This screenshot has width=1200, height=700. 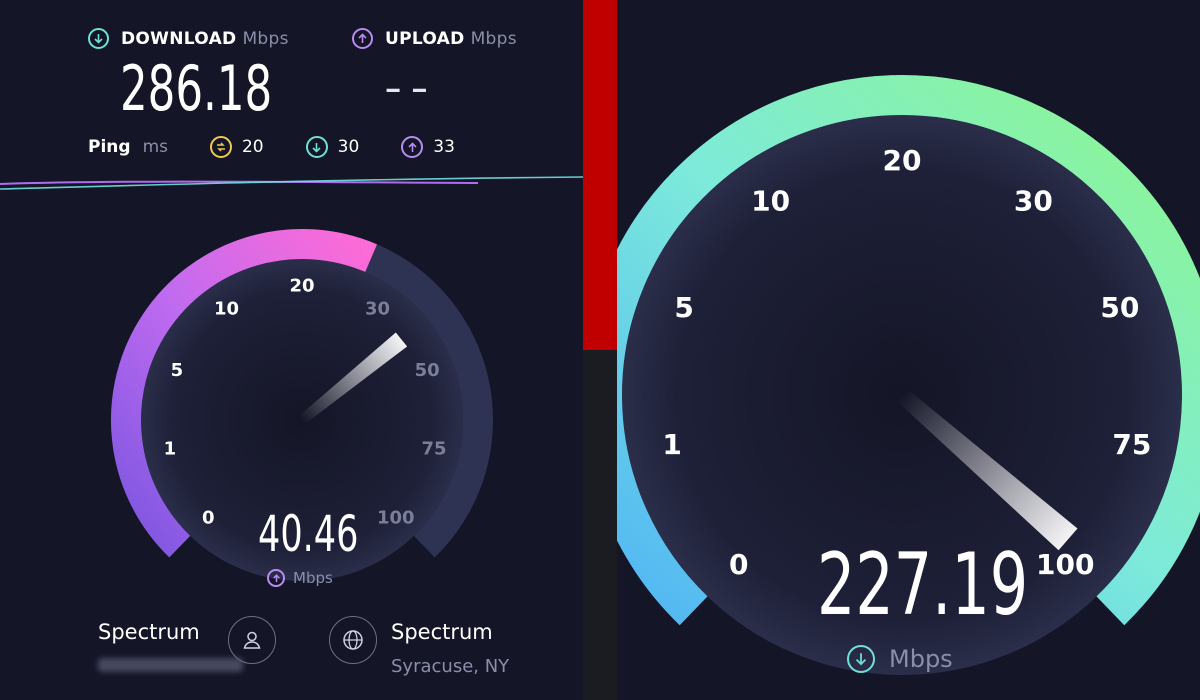 What do you see at coordinates (861, 659) in the screenshot?
I see `arrow-down-circle-icon` at bounding box center [861, 659].